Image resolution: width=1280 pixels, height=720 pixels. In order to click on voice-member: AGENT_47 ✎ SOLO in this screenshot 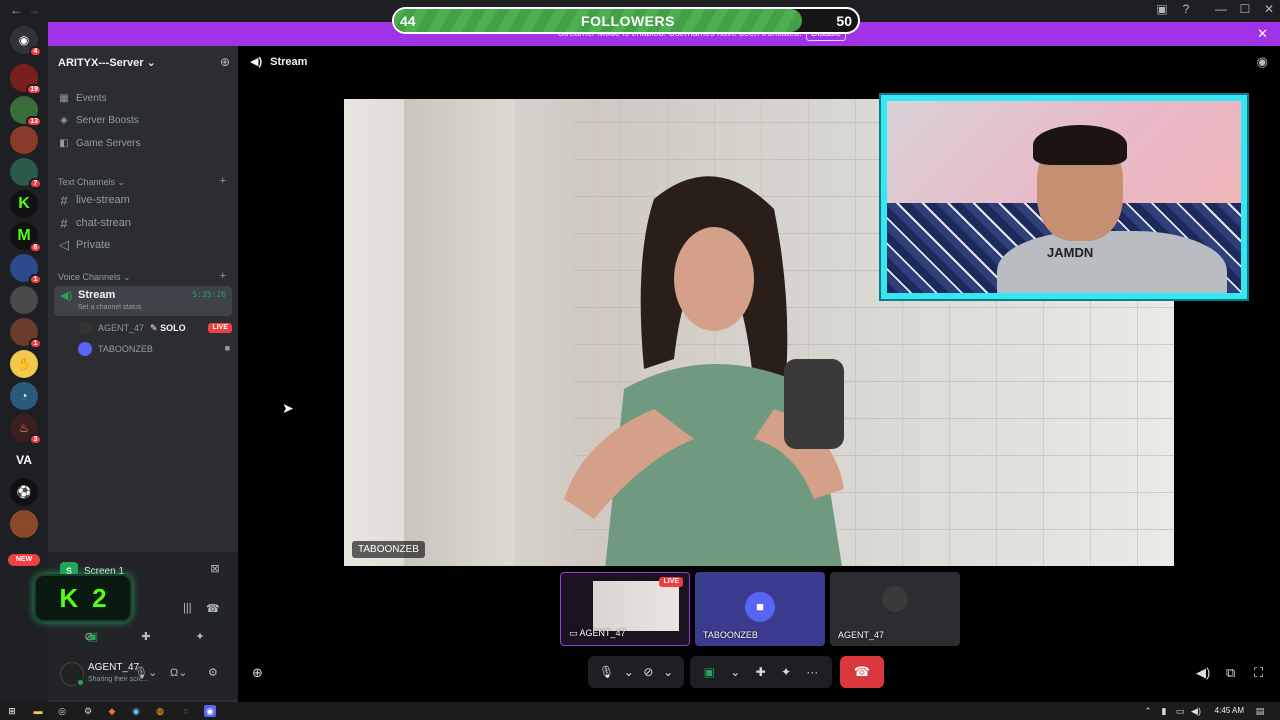, I will do `click(132, 328)`.